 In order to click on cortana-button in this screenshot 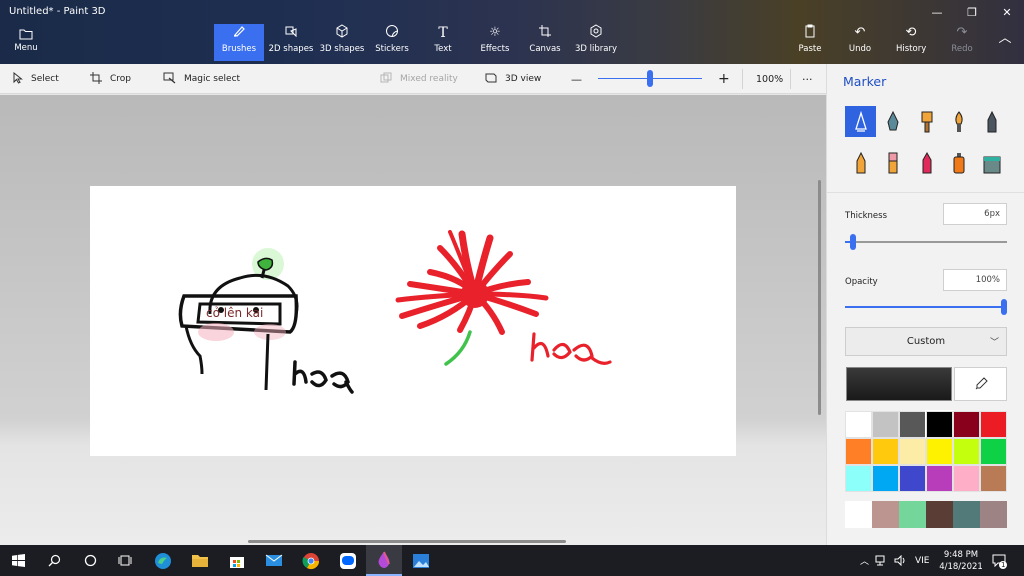, I will do `click(90, 560)`.